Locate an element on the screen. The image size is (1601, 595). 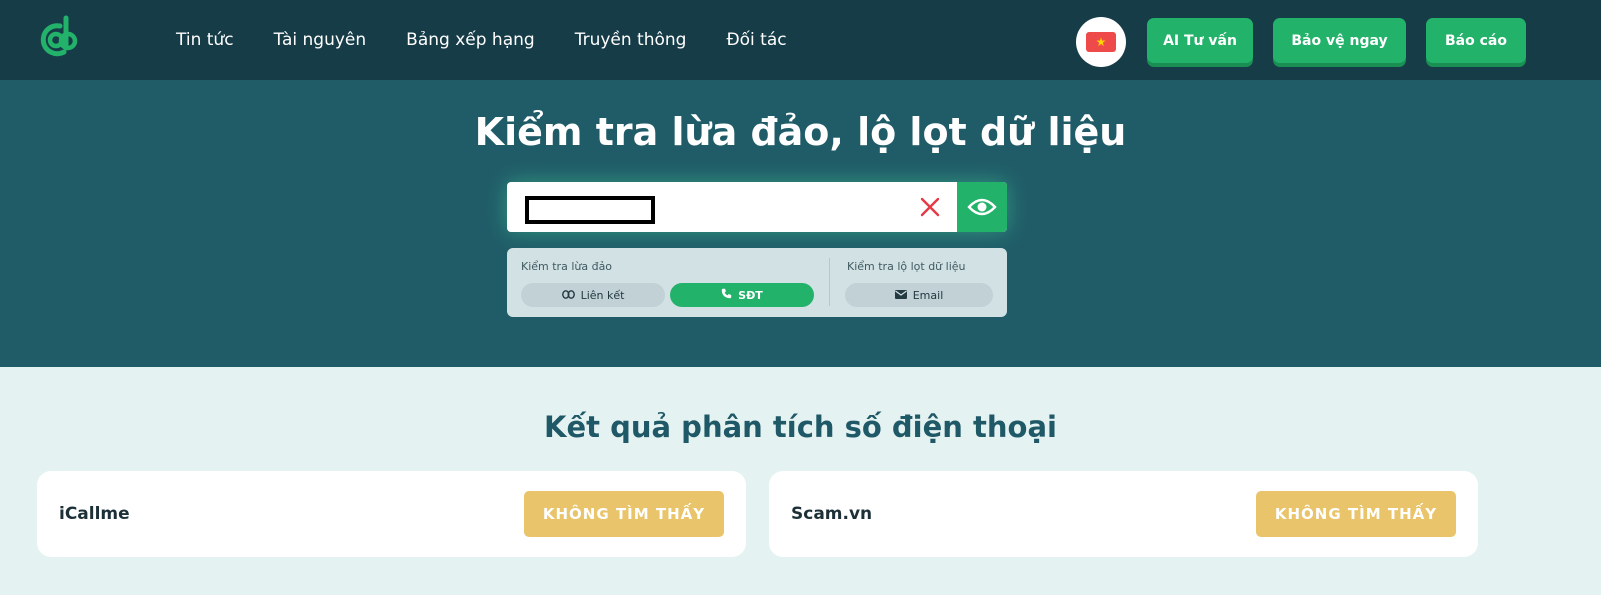
panel-divider is located at coordinates (829, 282).